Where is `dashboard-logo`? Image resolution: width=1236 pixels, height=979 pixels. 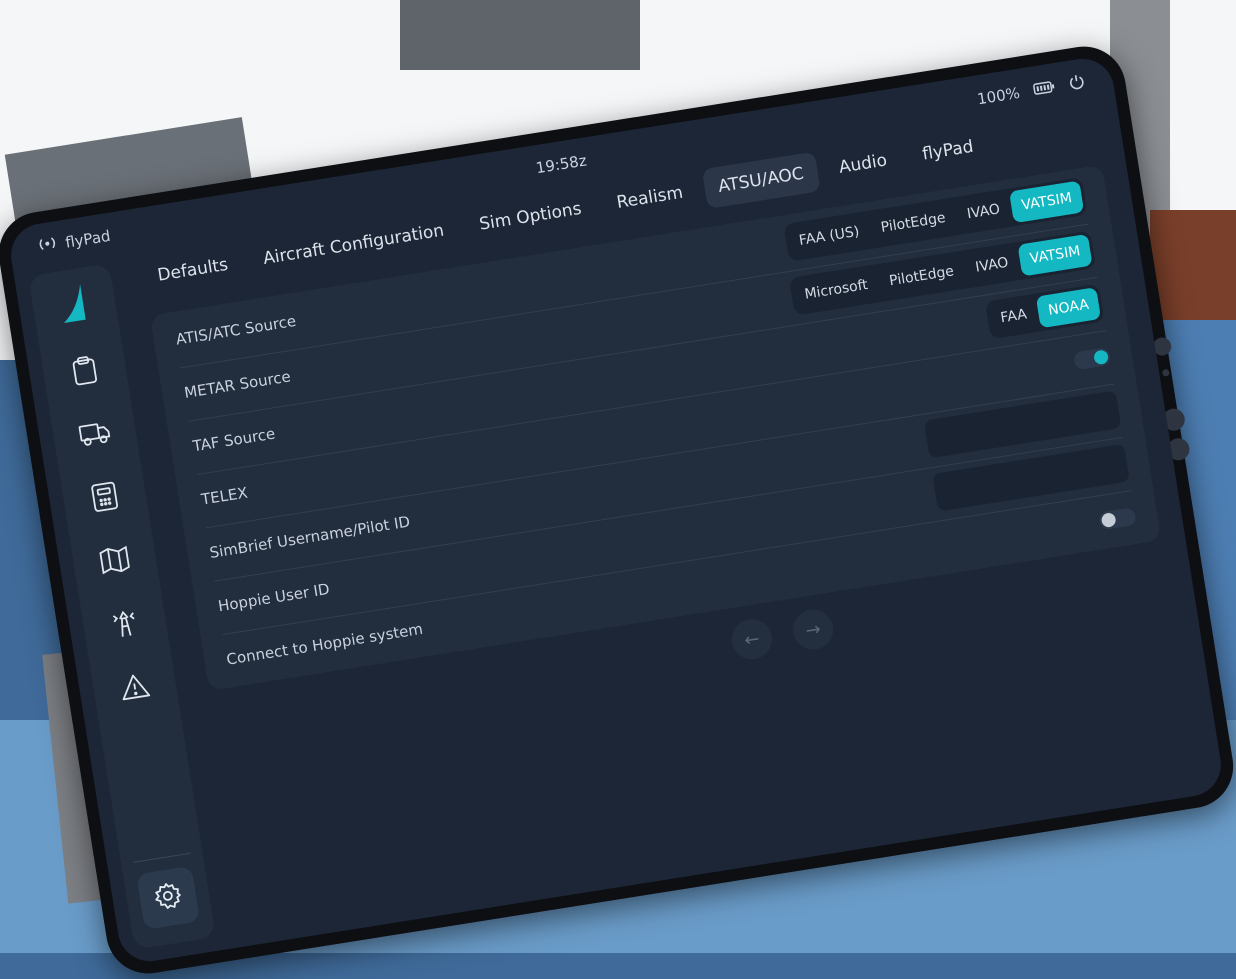 dashboard-logo is located at coordinates (74, 303).